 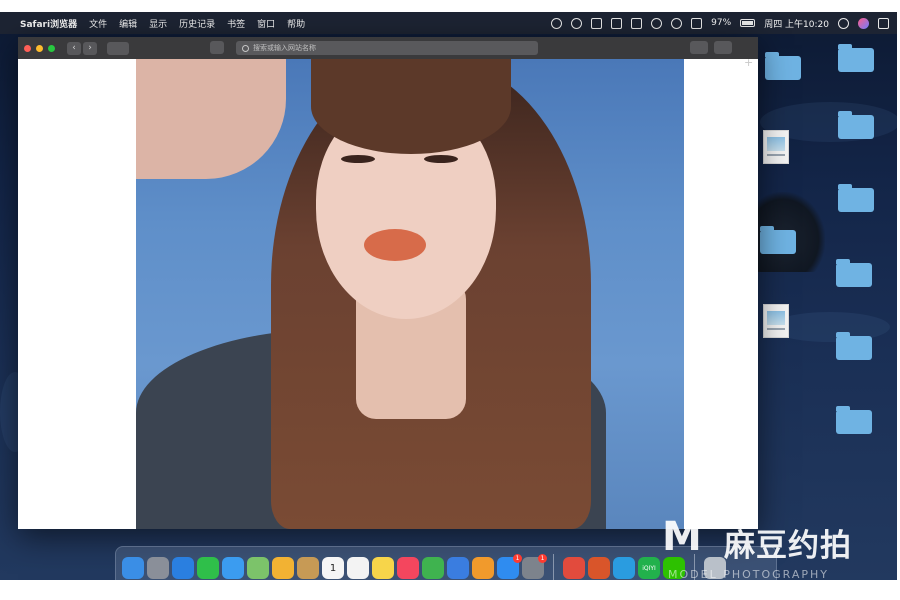 I want to click on calendar-label: 1, so click(x=333, y=568).